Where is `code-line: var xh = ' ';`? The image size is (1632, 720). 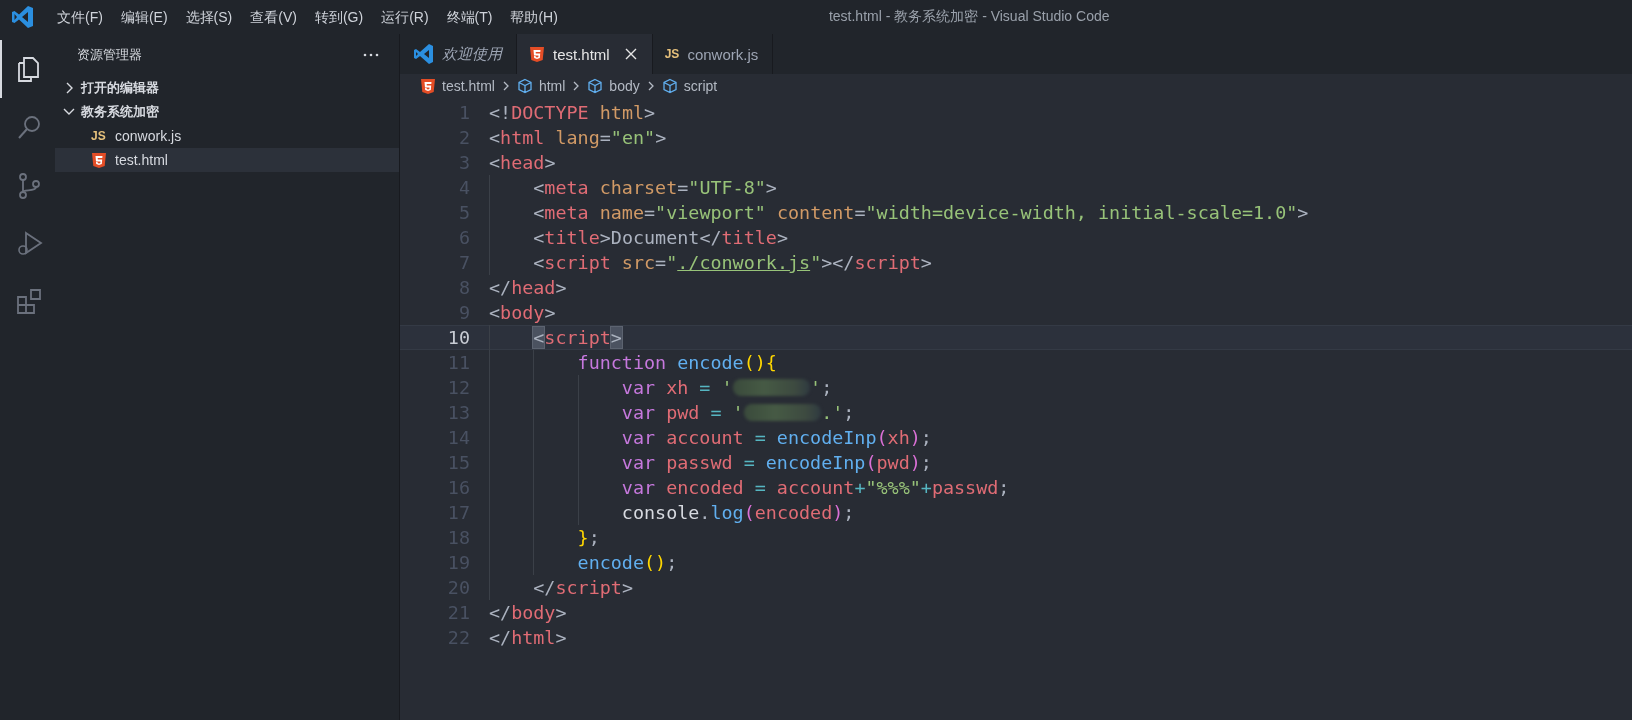 code-line: var xh = ' '; is located at coordinates (661, 387).